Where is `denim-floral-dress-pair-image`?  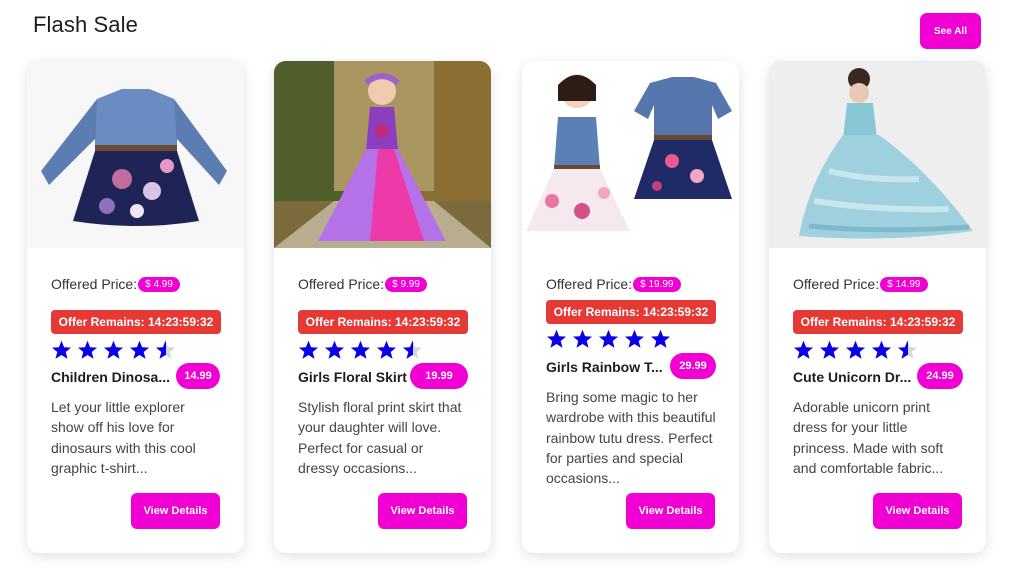 denim-floral-dress-pair-image is located at coordinates (630, 154).